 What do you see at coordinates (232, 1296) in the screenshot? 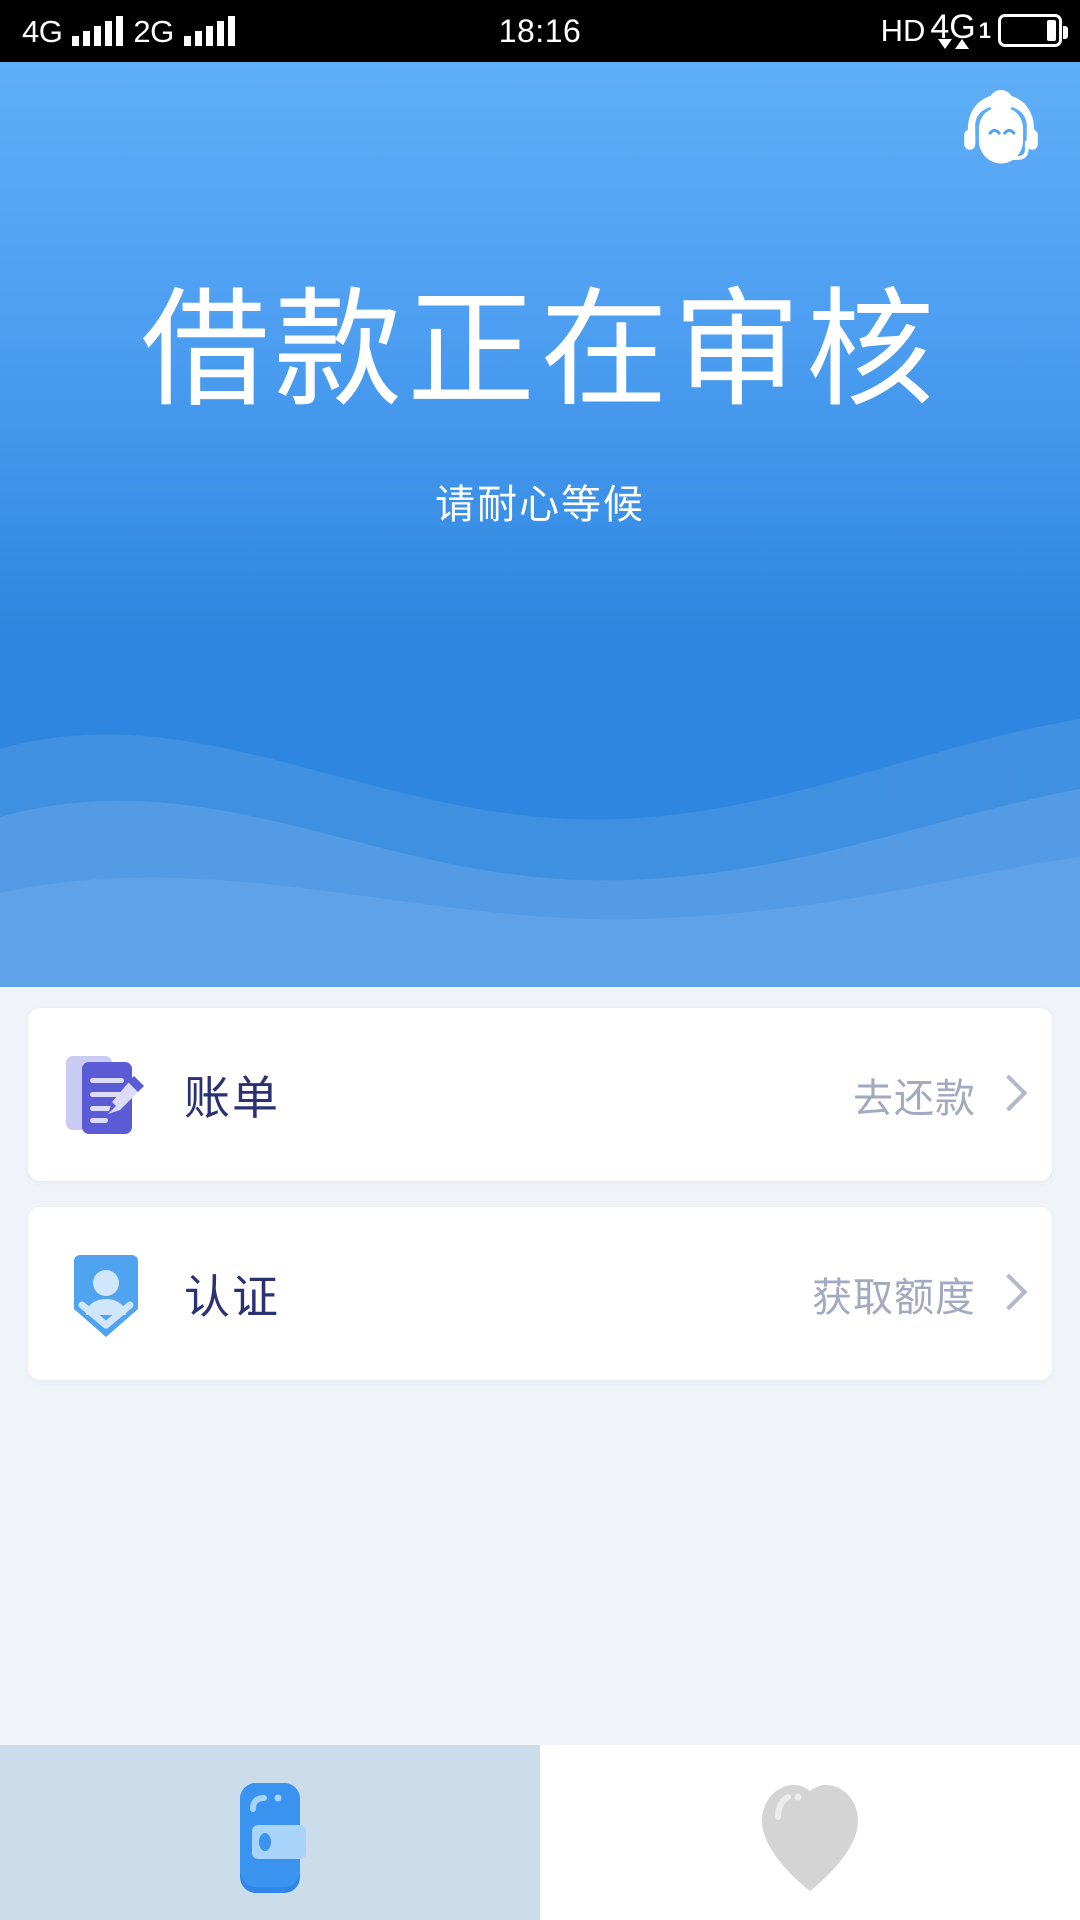
I see `card-verification-title: 认证` at bounding box center [232, 1296].